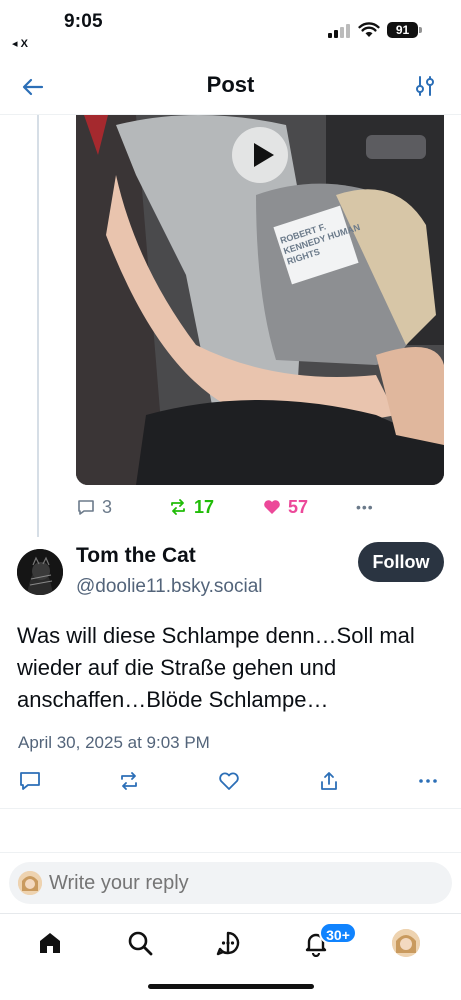 Image resolution: width=461 pixels, height=1000 pixels. I want to click on reply-count: 3, so click(107, 506).